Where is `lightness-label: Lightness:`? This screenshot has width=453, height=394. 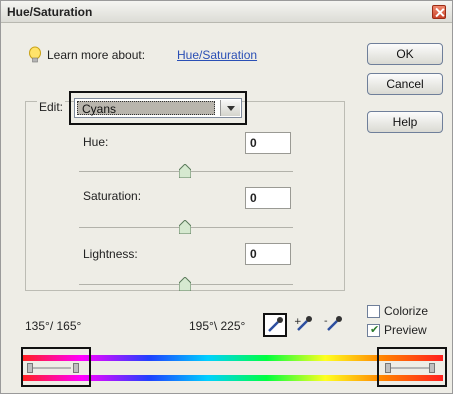
lightness-label: Lightness: is located at coordinates (110, 254).